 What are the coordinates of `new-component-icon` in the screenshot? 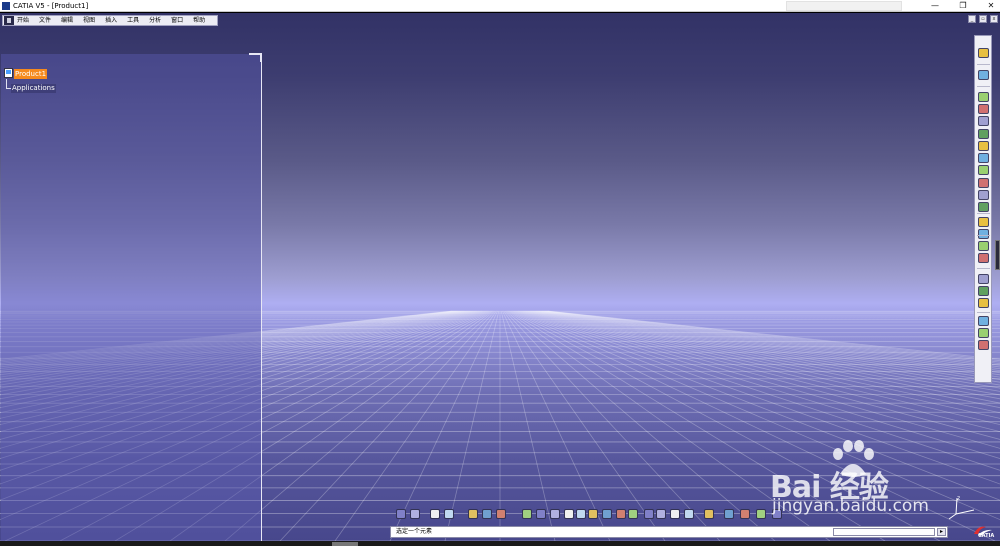 It's located at (983, 97).